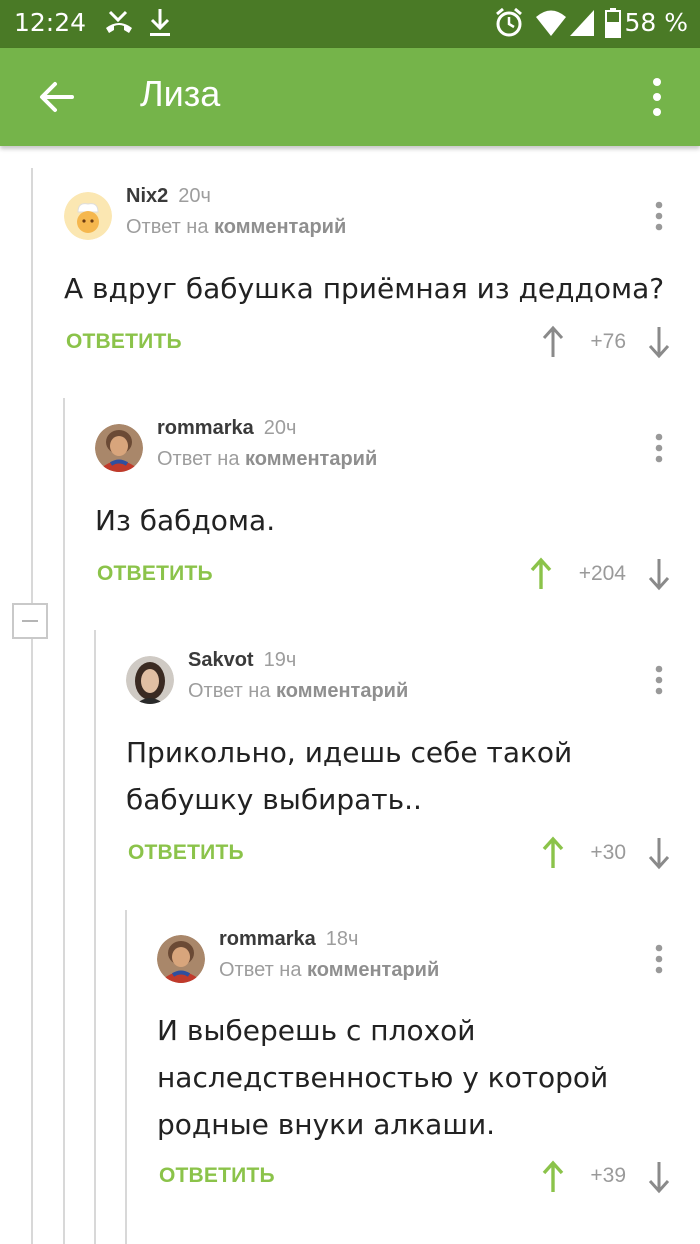  I want to click on battery-icon, so click(613, 25).